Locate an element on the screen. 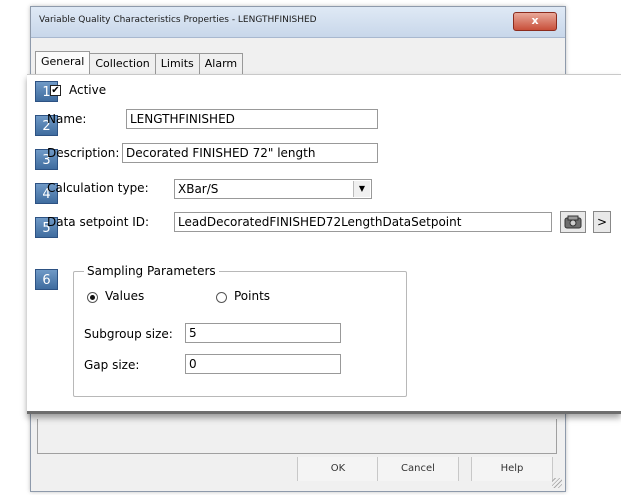  sampling-parameters-title: Sampling Parameters is located at coordinates (151, 271).